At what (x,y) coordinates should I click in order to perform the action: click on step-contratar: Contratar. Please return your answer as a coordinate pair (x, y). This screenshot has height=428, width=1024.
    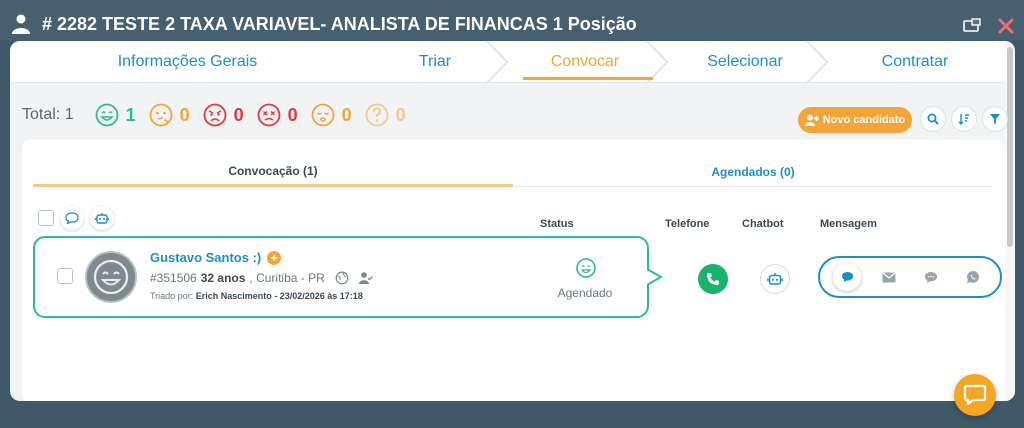
    Looking at the image, I should click on (915, 62).